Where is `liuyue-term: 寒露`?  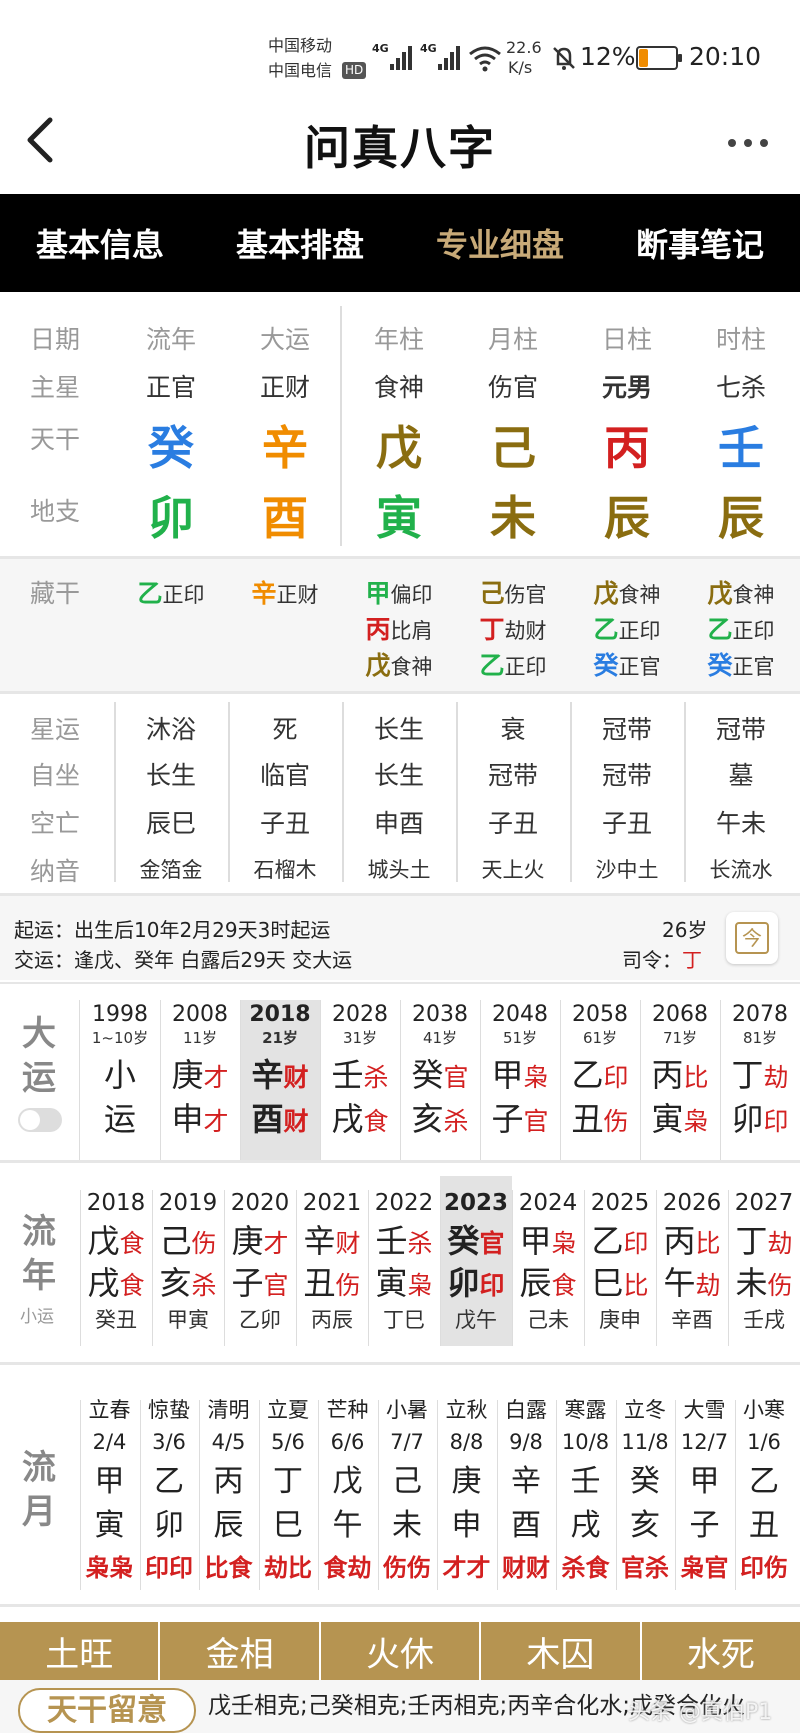
liuyue-term: 寒露 is located at coordinates (585, 1410).